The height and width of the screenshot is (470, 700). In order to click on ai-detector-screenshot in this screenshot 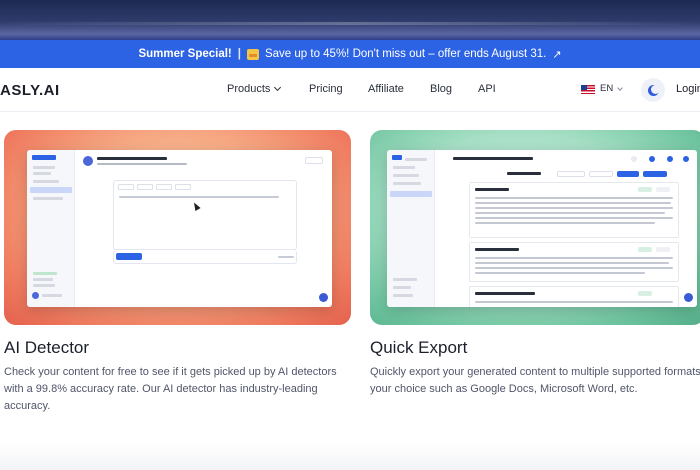, I will do `click(179, 228)`.